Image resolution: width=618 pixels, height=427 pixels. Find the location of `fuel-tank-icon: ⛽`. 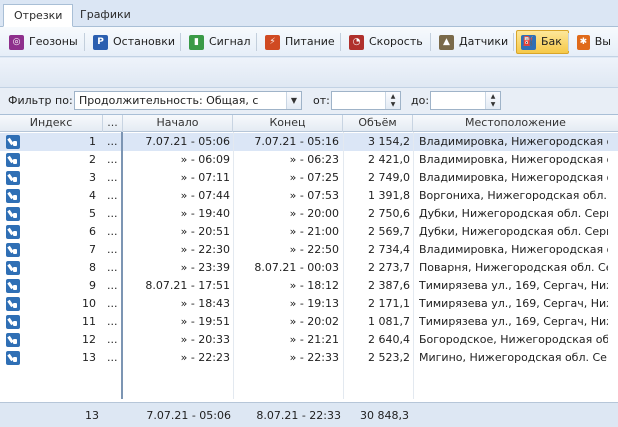

fuel-tank-icon: ⛽ is located at coordinates (528, 42).